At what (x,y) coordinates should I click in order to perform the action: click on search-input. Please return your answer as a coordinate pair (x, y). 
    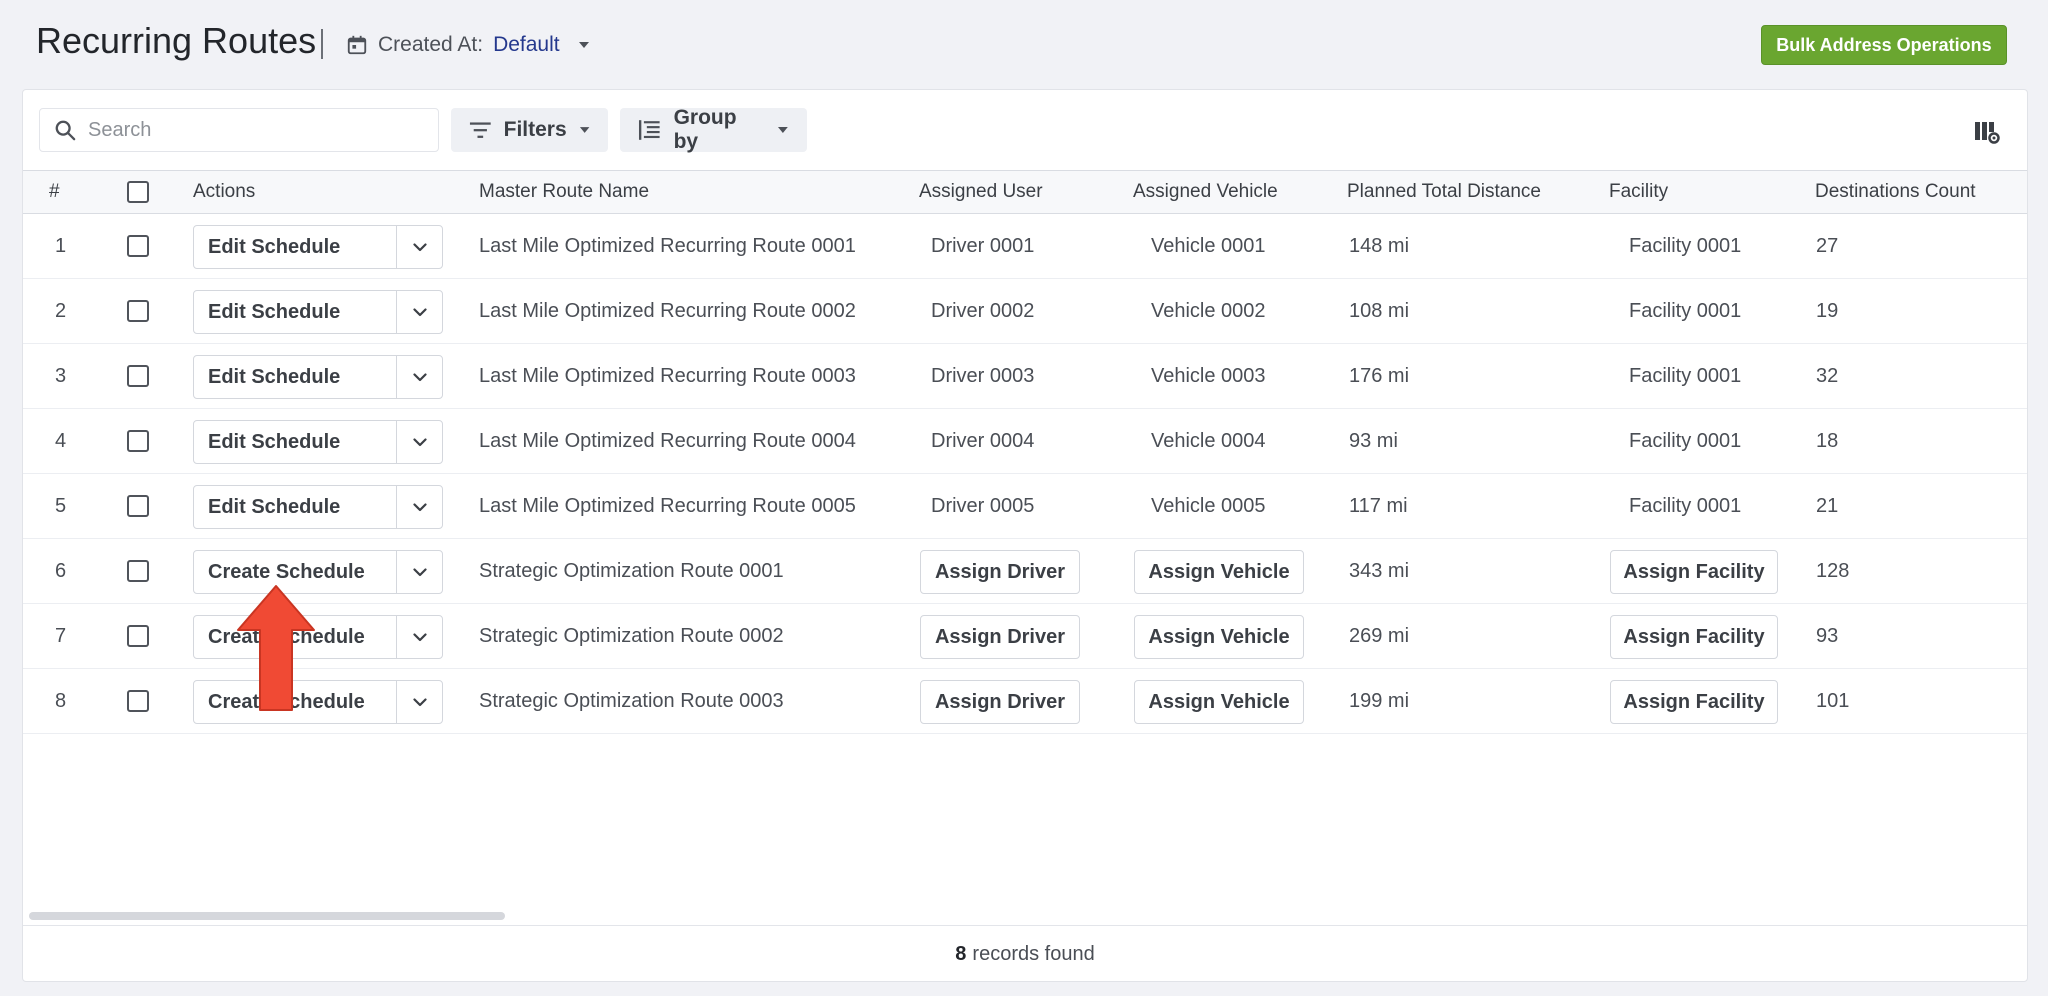
    Looking at the image, I should click on (248, 130).